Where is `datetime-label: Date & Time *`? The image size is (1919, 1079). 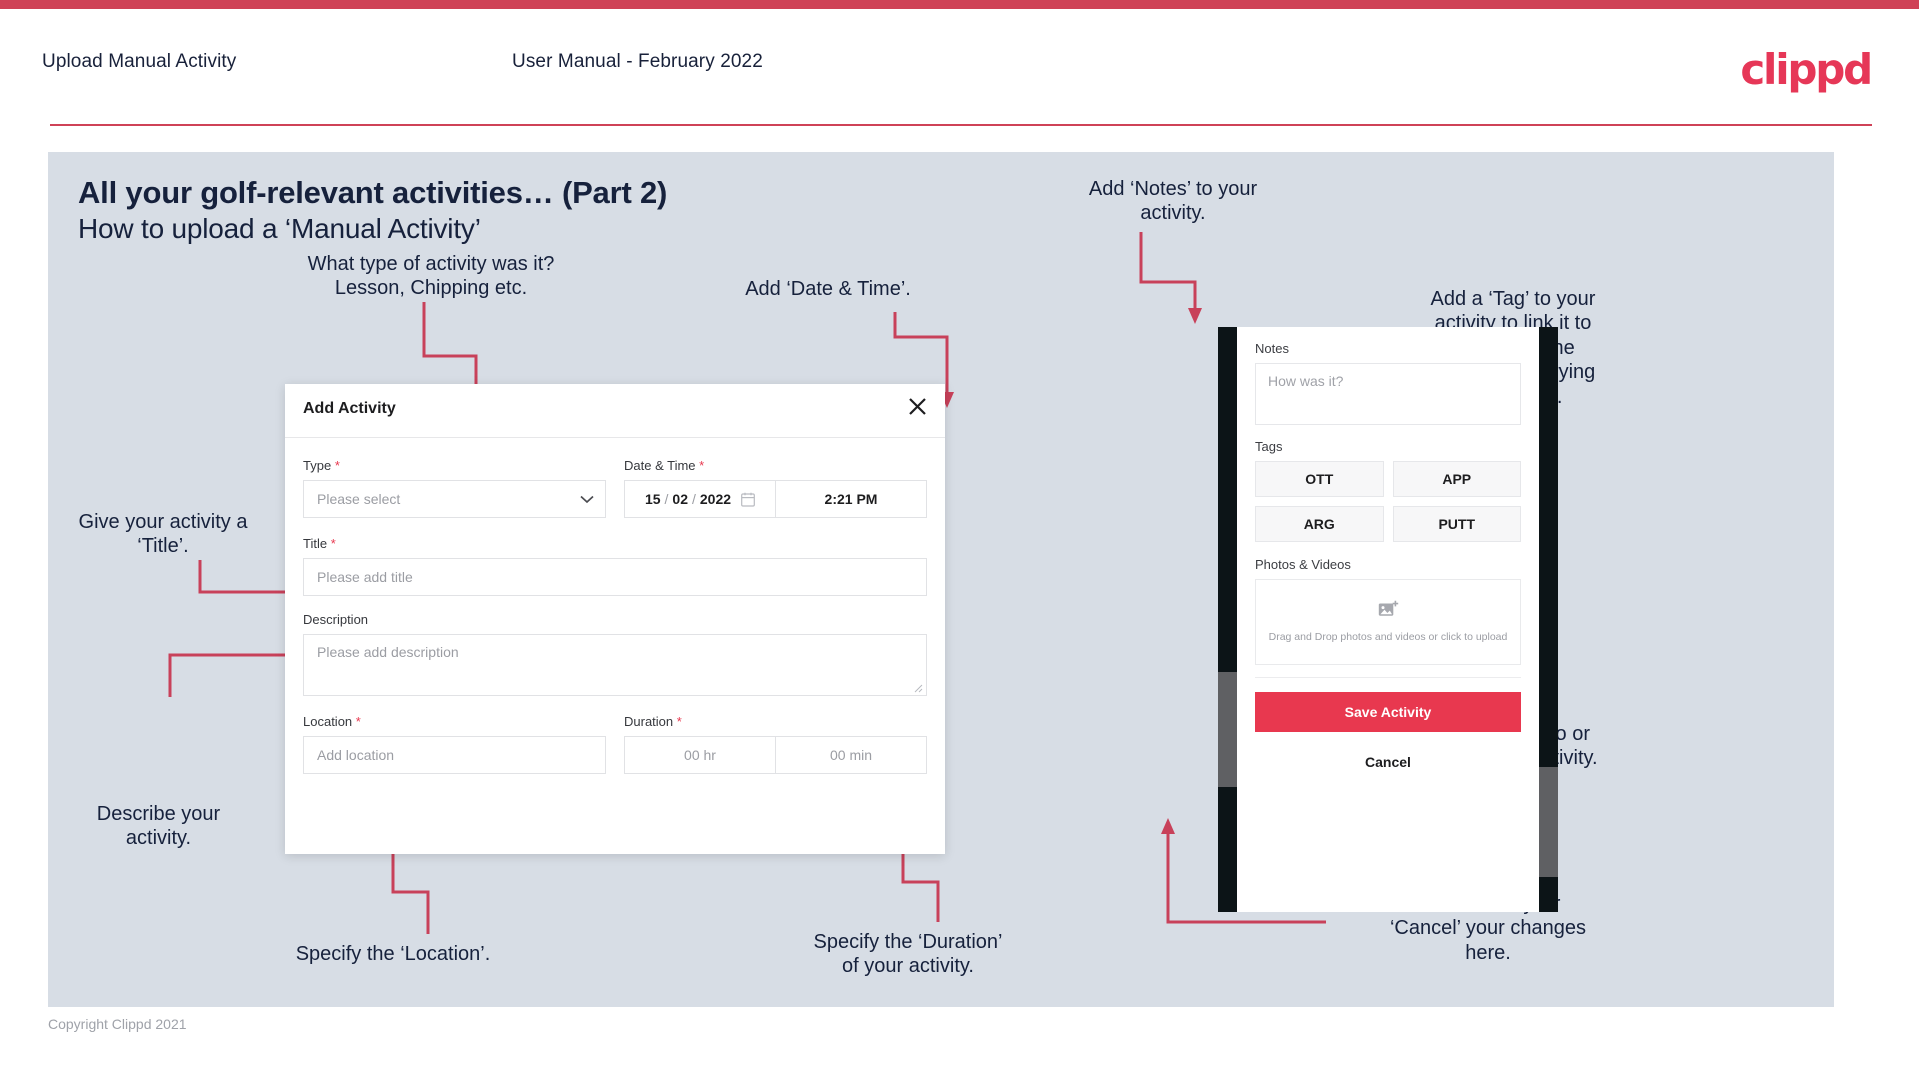
datetime-label: Date & Time * is located at coordinates (664, 465).